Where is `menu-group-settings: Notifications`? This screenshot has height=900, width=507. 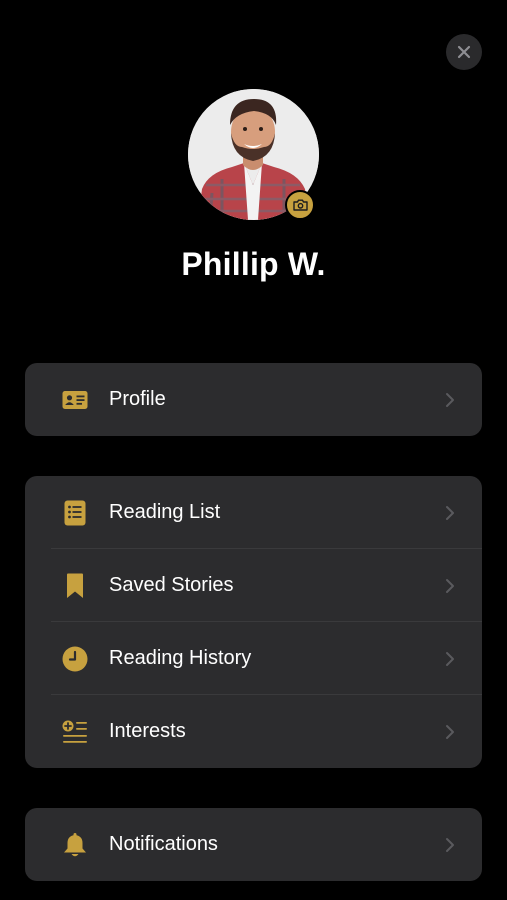 menu-group-settings: Notifications is located at coordinates (253, 844).